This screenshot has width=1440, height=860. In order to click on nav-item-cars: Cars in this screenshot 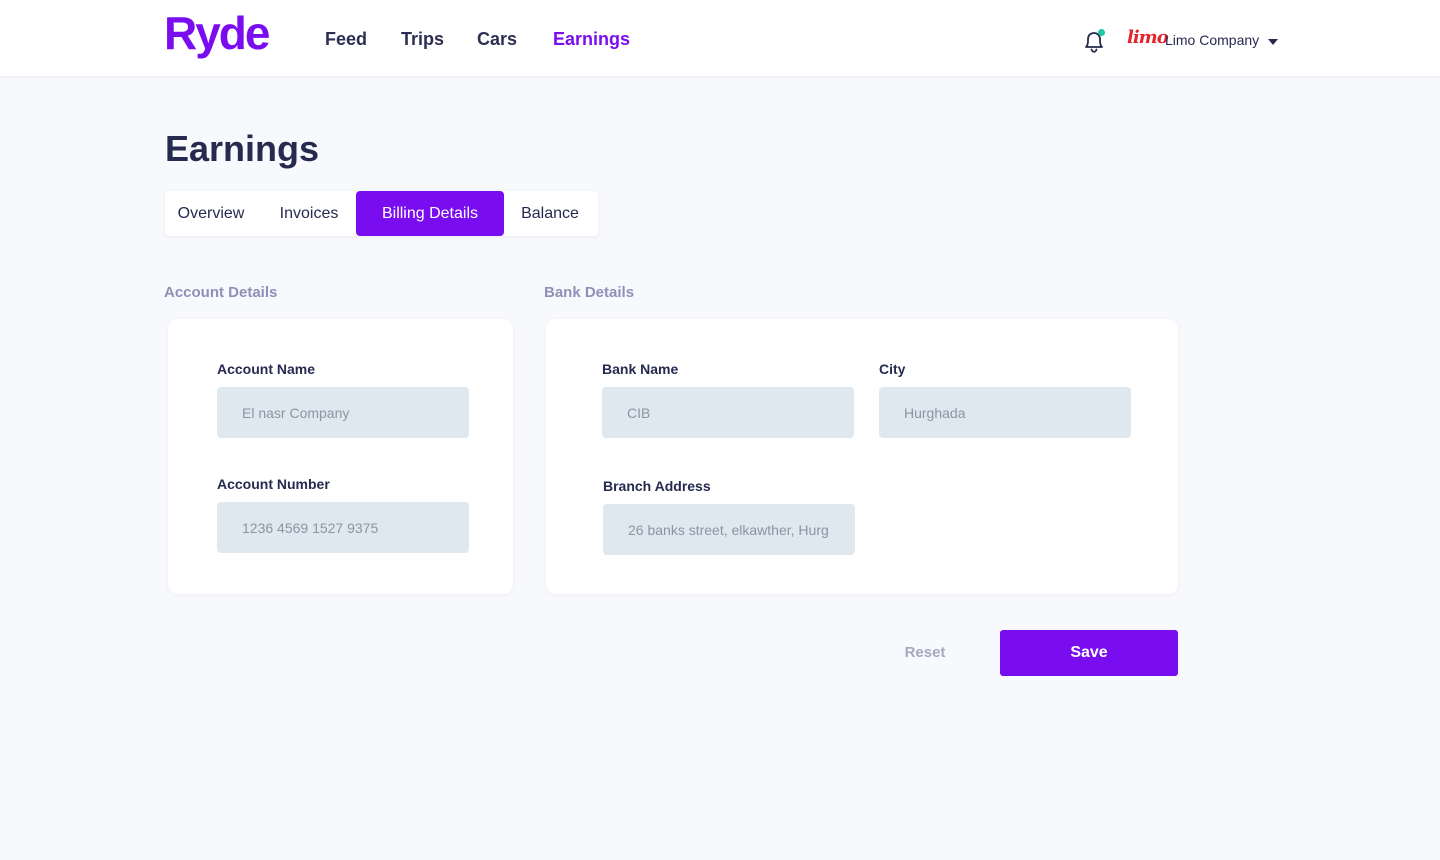, I will do `click(497, 39)`.